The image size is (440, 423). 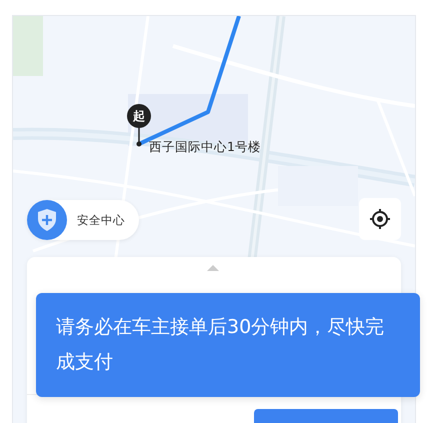 I want to click on shield-icon, so click(x=47, y=220).